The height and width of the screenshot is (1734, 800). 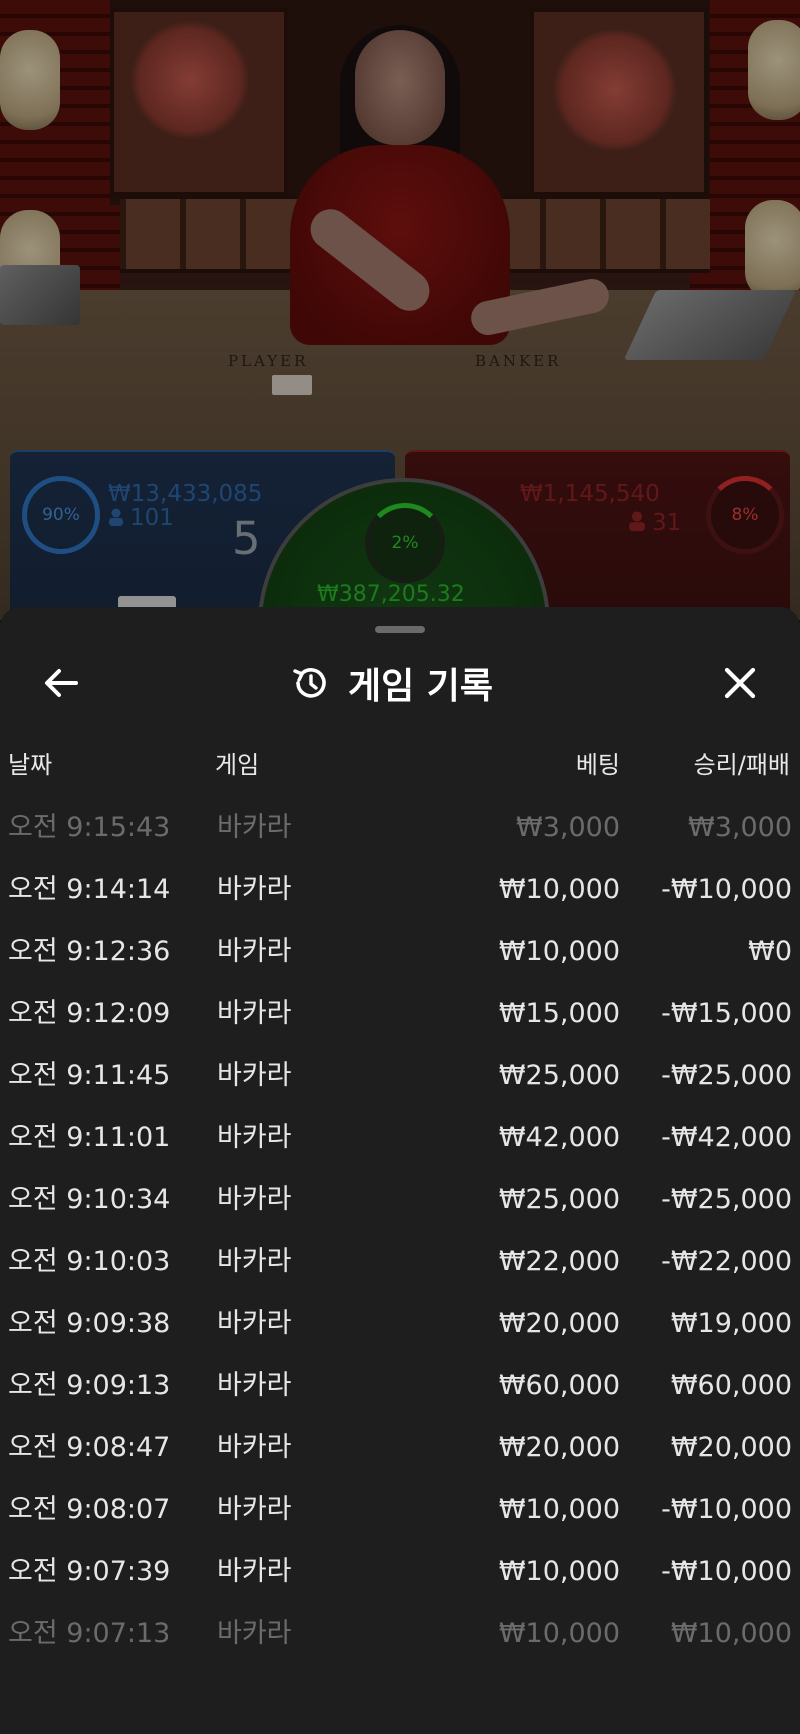 What do you see at coordinates (731, 1323) in the screenshot?
I see `history-row-result: ₩19,000` at bounding box center [731, 1323].